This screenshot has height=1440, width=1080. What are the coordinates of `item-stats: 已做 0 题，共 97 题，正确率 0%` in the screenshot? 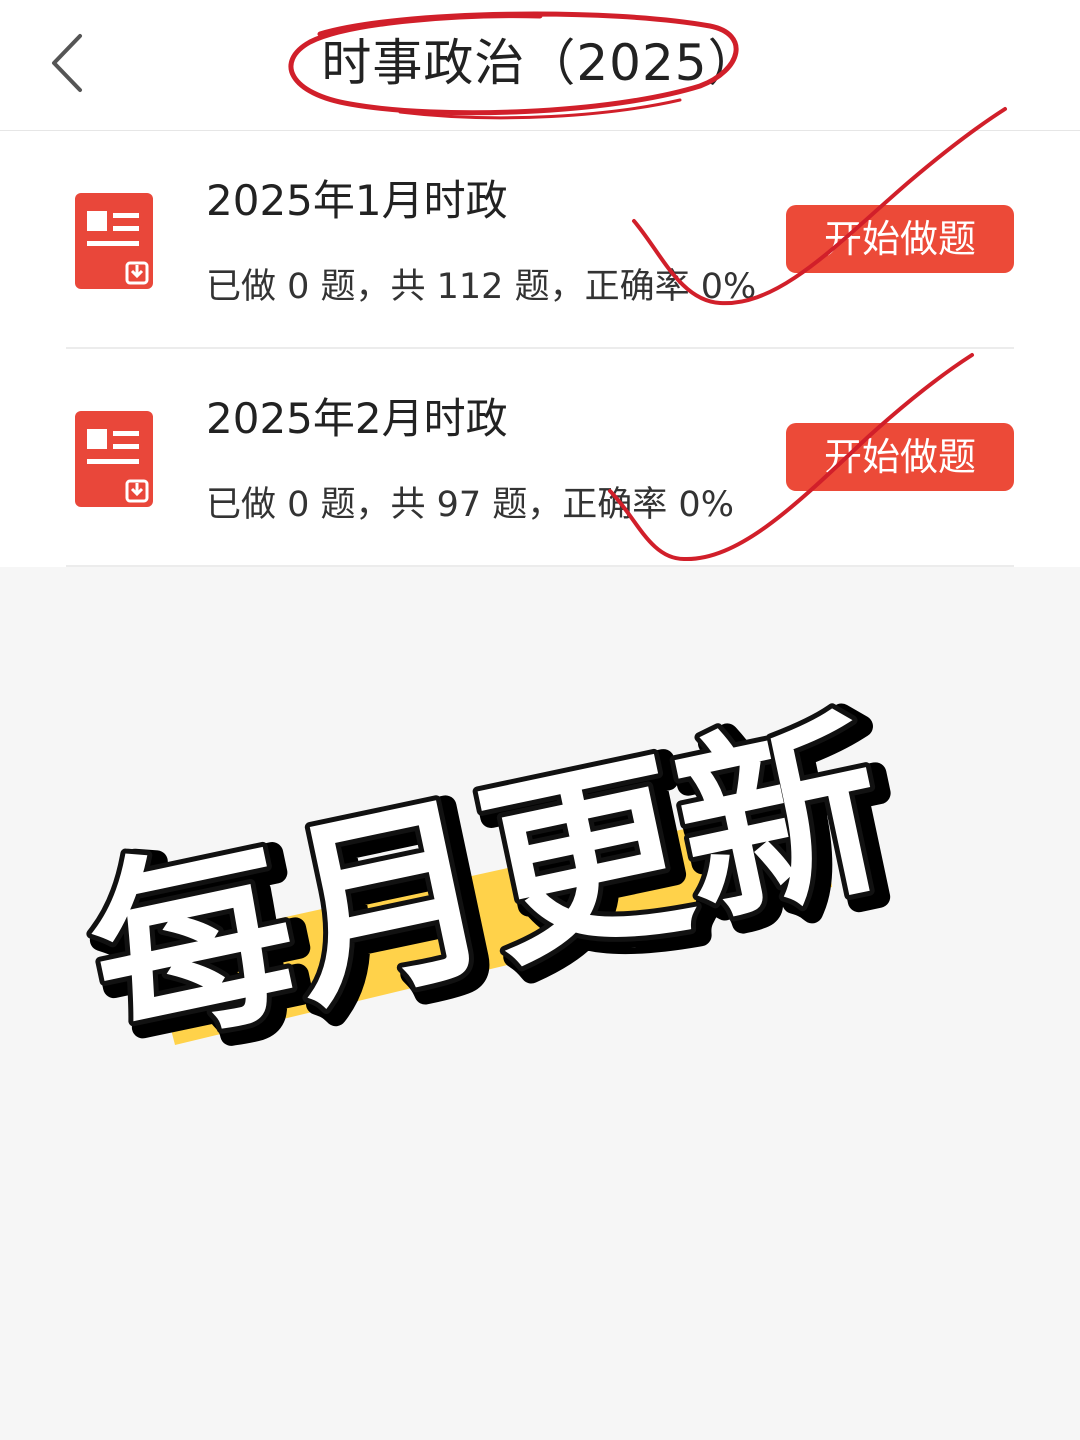 It's located at (470, 505).